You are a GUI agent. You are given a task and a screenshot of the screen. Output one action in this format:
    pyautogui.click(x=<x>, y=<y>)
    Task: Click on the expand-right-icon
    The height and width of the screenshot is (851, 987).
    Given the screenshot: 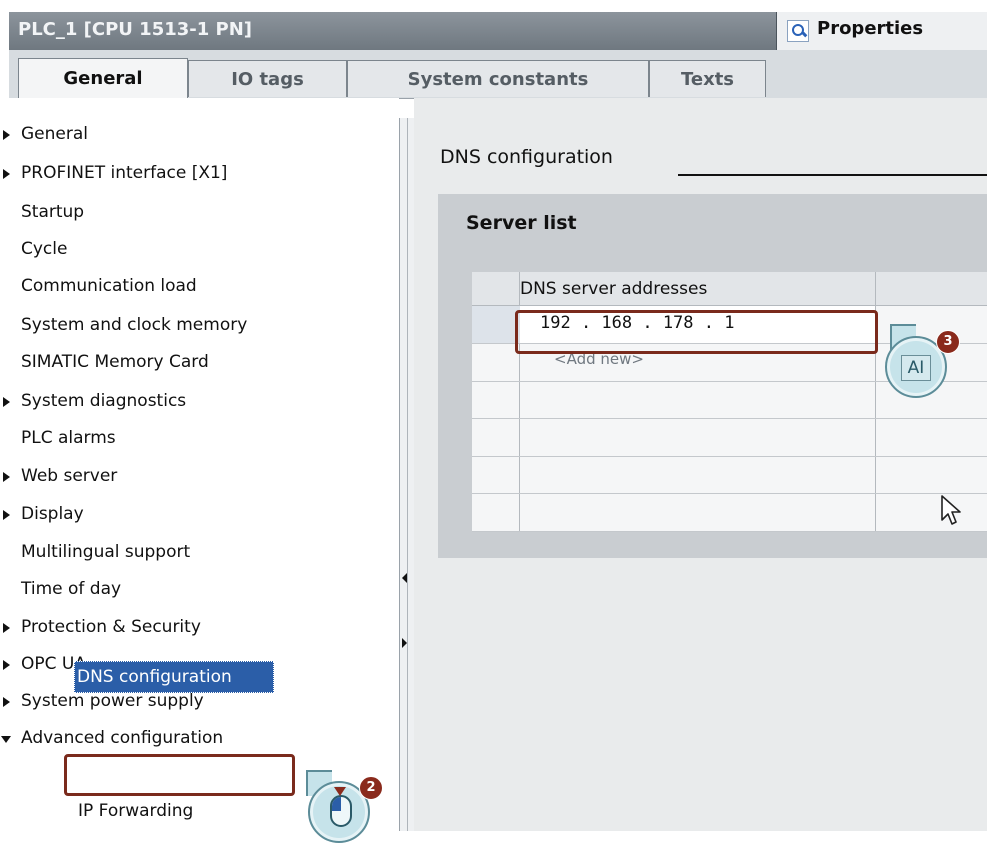 What is the action you would take?
    pyautogui.click(x=404, y=643)
    